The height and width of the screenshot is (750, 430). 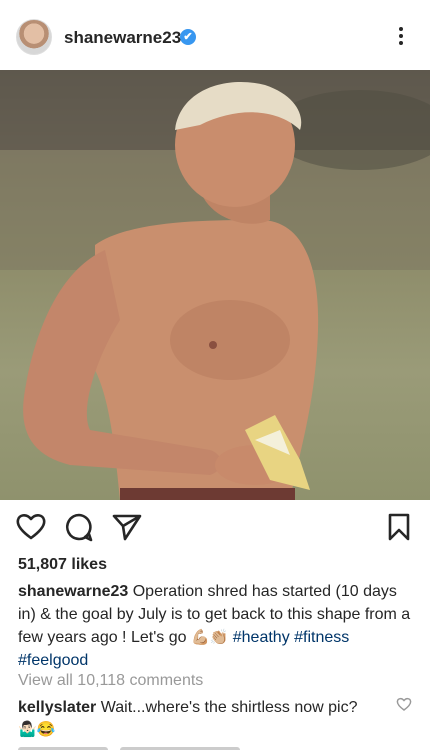 I want to click on hashtag-heathy: #heathy, so click(x=261, y=637).